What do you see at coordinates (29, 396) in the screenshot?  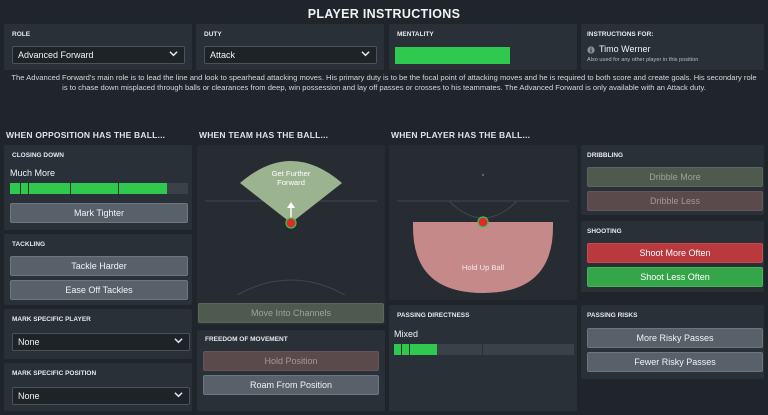 I see `mark-position-value: None` at bounding box center [29, 396].